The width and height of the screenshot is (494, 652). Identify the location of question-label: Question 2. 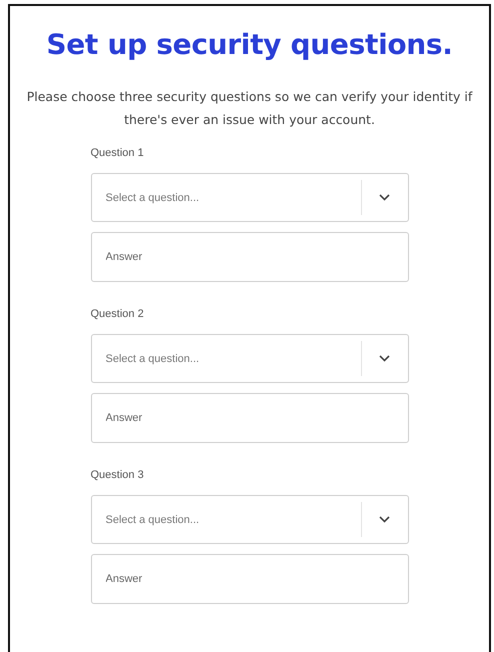
(117, 314).